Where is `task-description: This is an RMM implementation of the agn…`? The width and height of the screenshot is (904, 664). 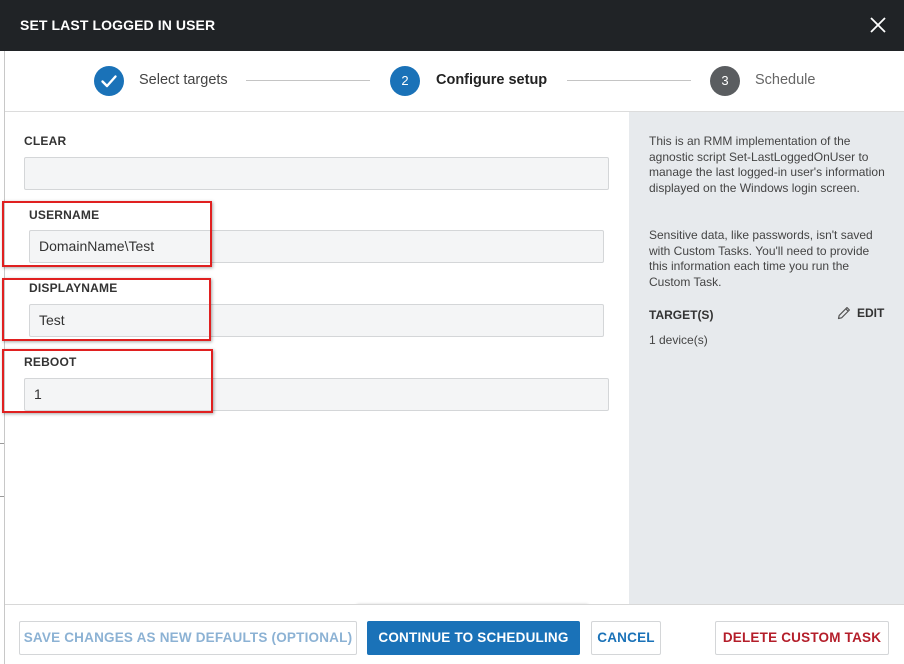 task-description: This is an RMM implementation of the agn… is located at coordinates (767, 164).